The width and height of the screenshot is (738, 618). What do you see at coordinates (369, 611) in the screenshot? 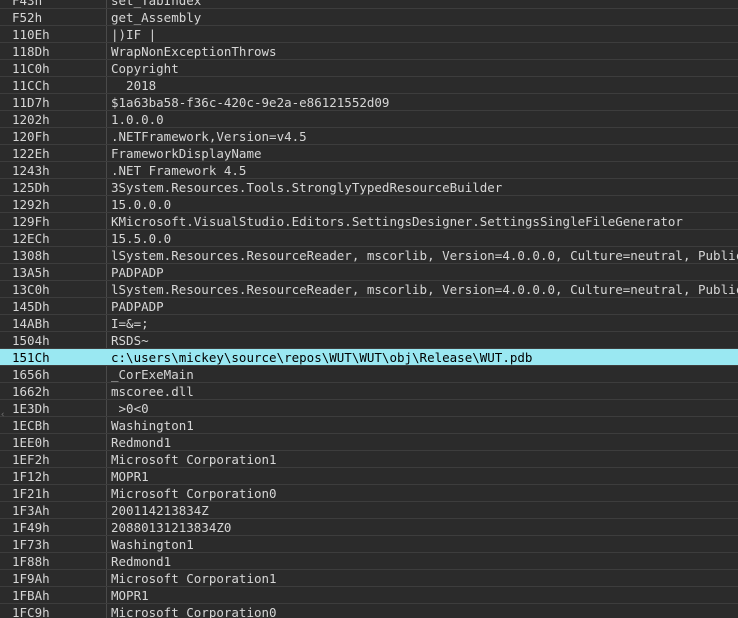
I see `table-row: 1FC9h Microsoft Corporation0` at bounding box center [369, 611].